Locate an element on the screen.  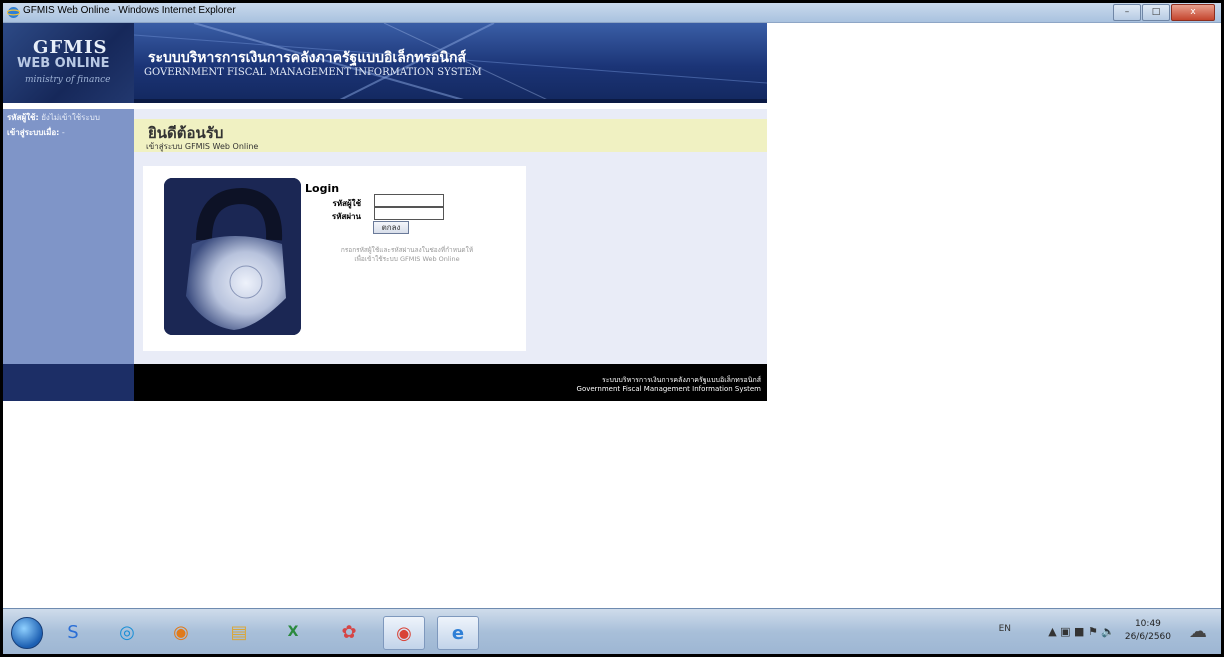
sidebar-footer is located at coordinates (68, 382).